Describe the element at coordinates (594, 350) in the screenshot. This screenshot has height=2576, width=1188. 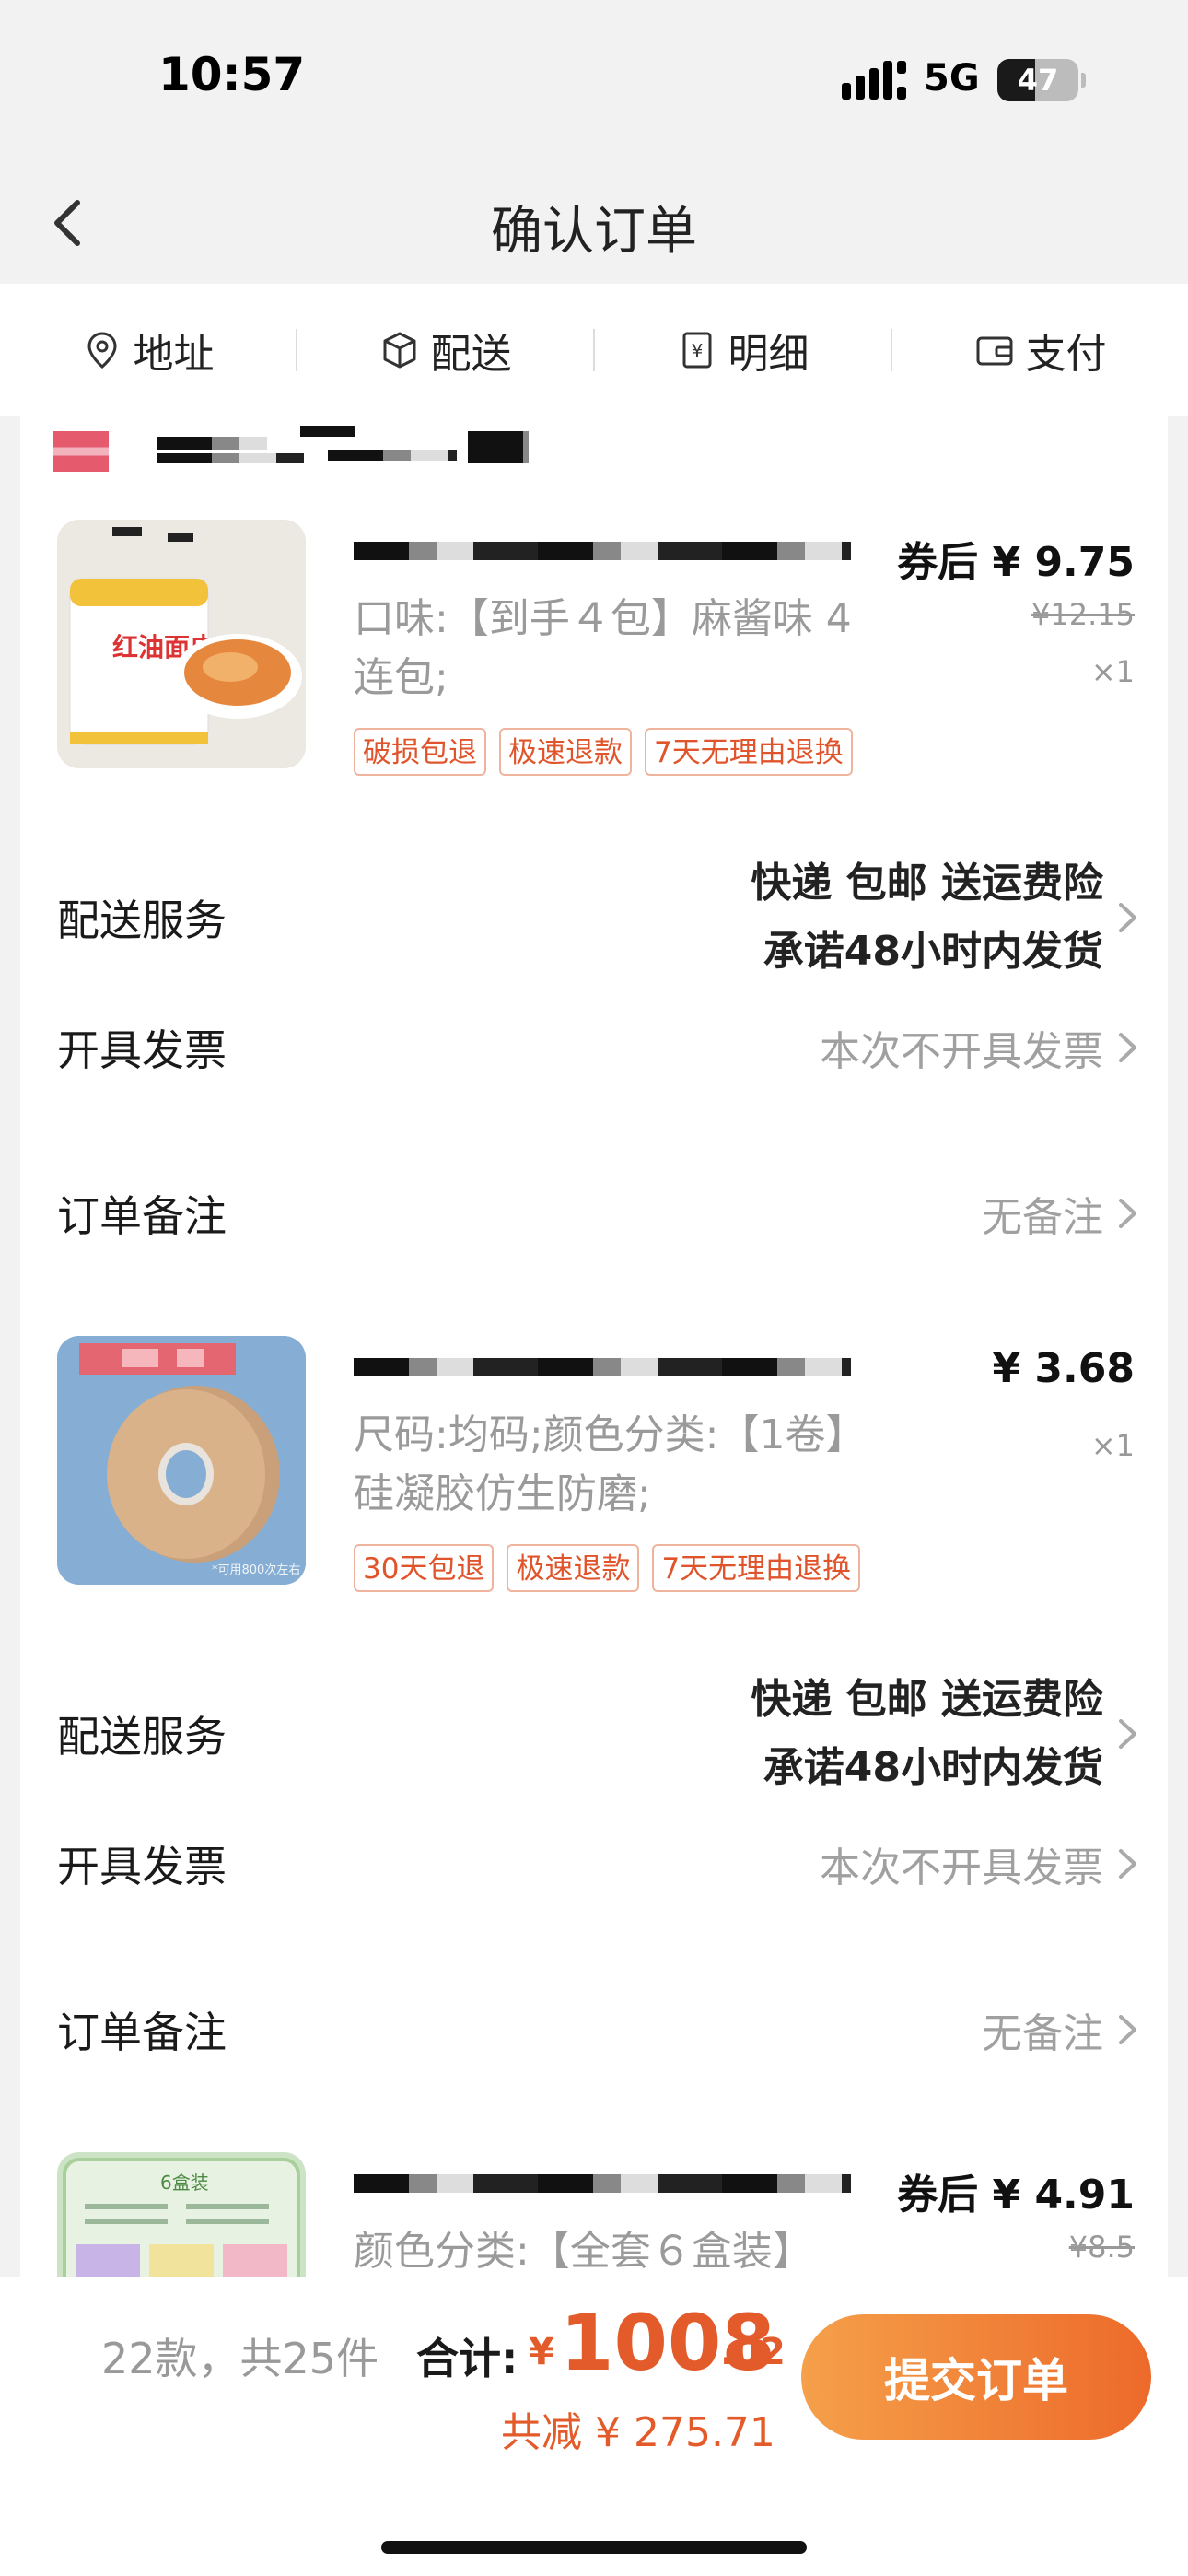
I see `section-tab-bar: 地址 配送 ¥ 明细 支付` at that location.